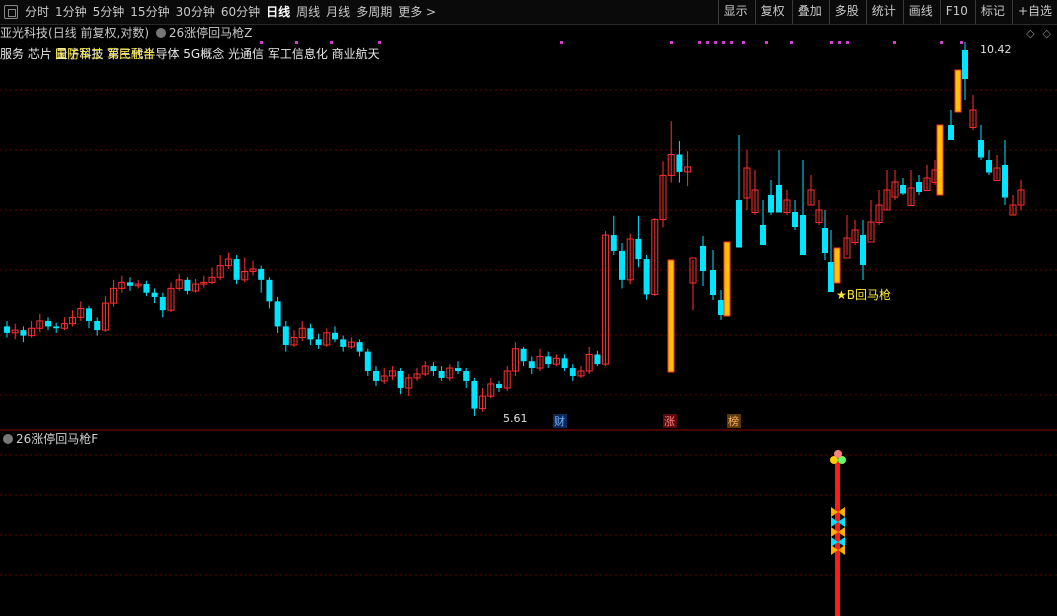 The width and height of the screenshot is (1057, 616). Describe the element at coordinates (71, 12) in the screenshot. I see `tab-1min: 1分钟` at that location.